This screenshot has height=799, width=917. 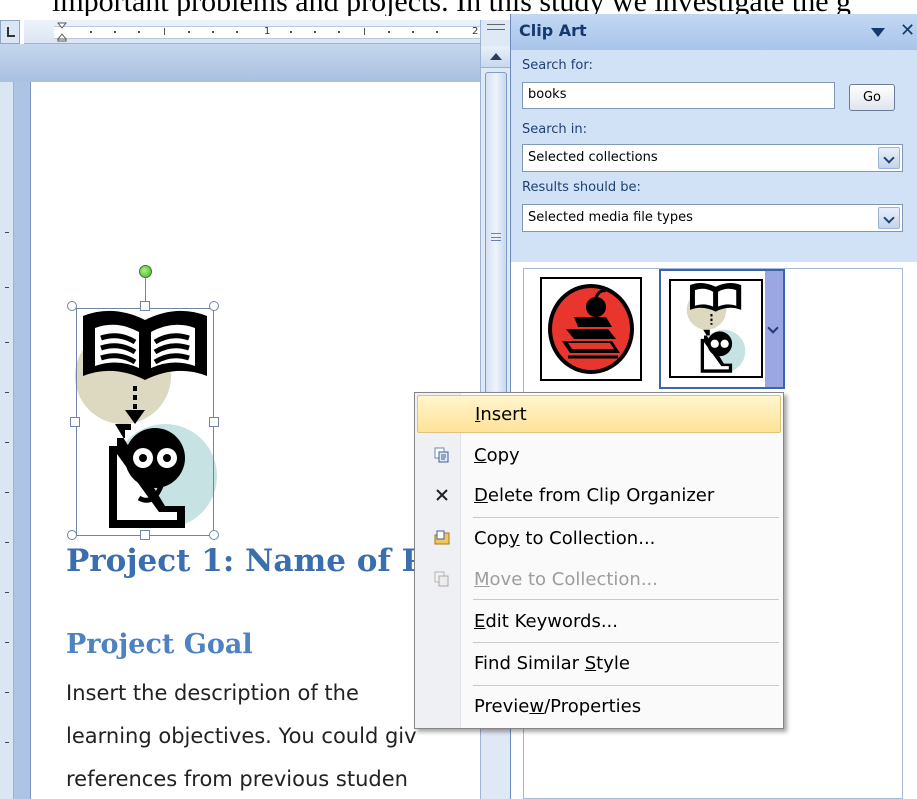 I want to click on resize-handle-sw, so click(x=72, y=535).